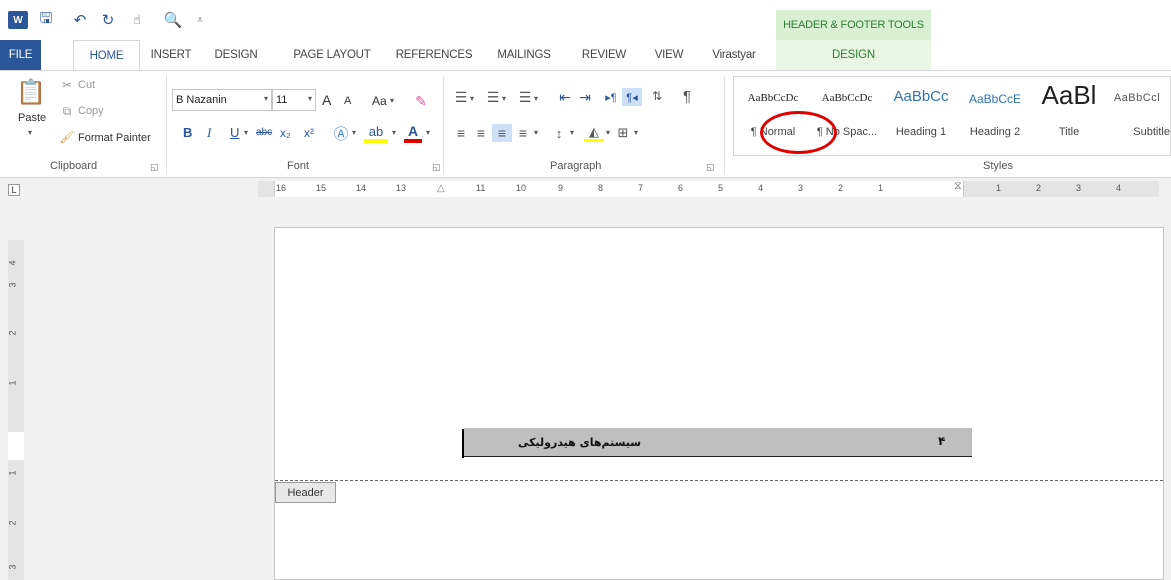 The width and height of the screenshot is (1171, 580). Describe the element at coordinates (305, 492) in the screenshot. I see `header-tag-label: Header` at that location.